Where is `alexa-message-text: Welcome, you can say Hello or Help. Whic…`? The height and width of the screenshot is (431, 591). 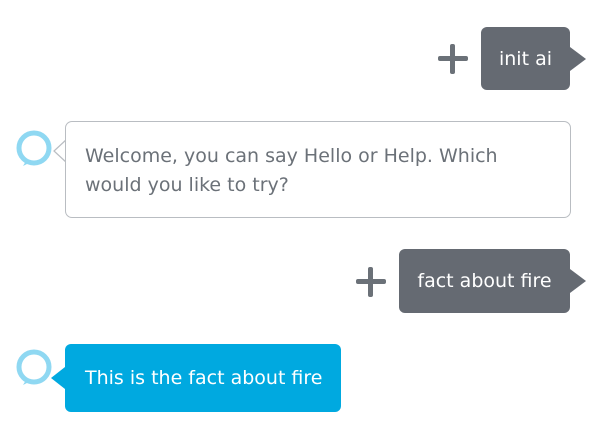 alexa-message-text: Welcome, you can say Hello or Help. Whic… is located at coordinates (291, 170).